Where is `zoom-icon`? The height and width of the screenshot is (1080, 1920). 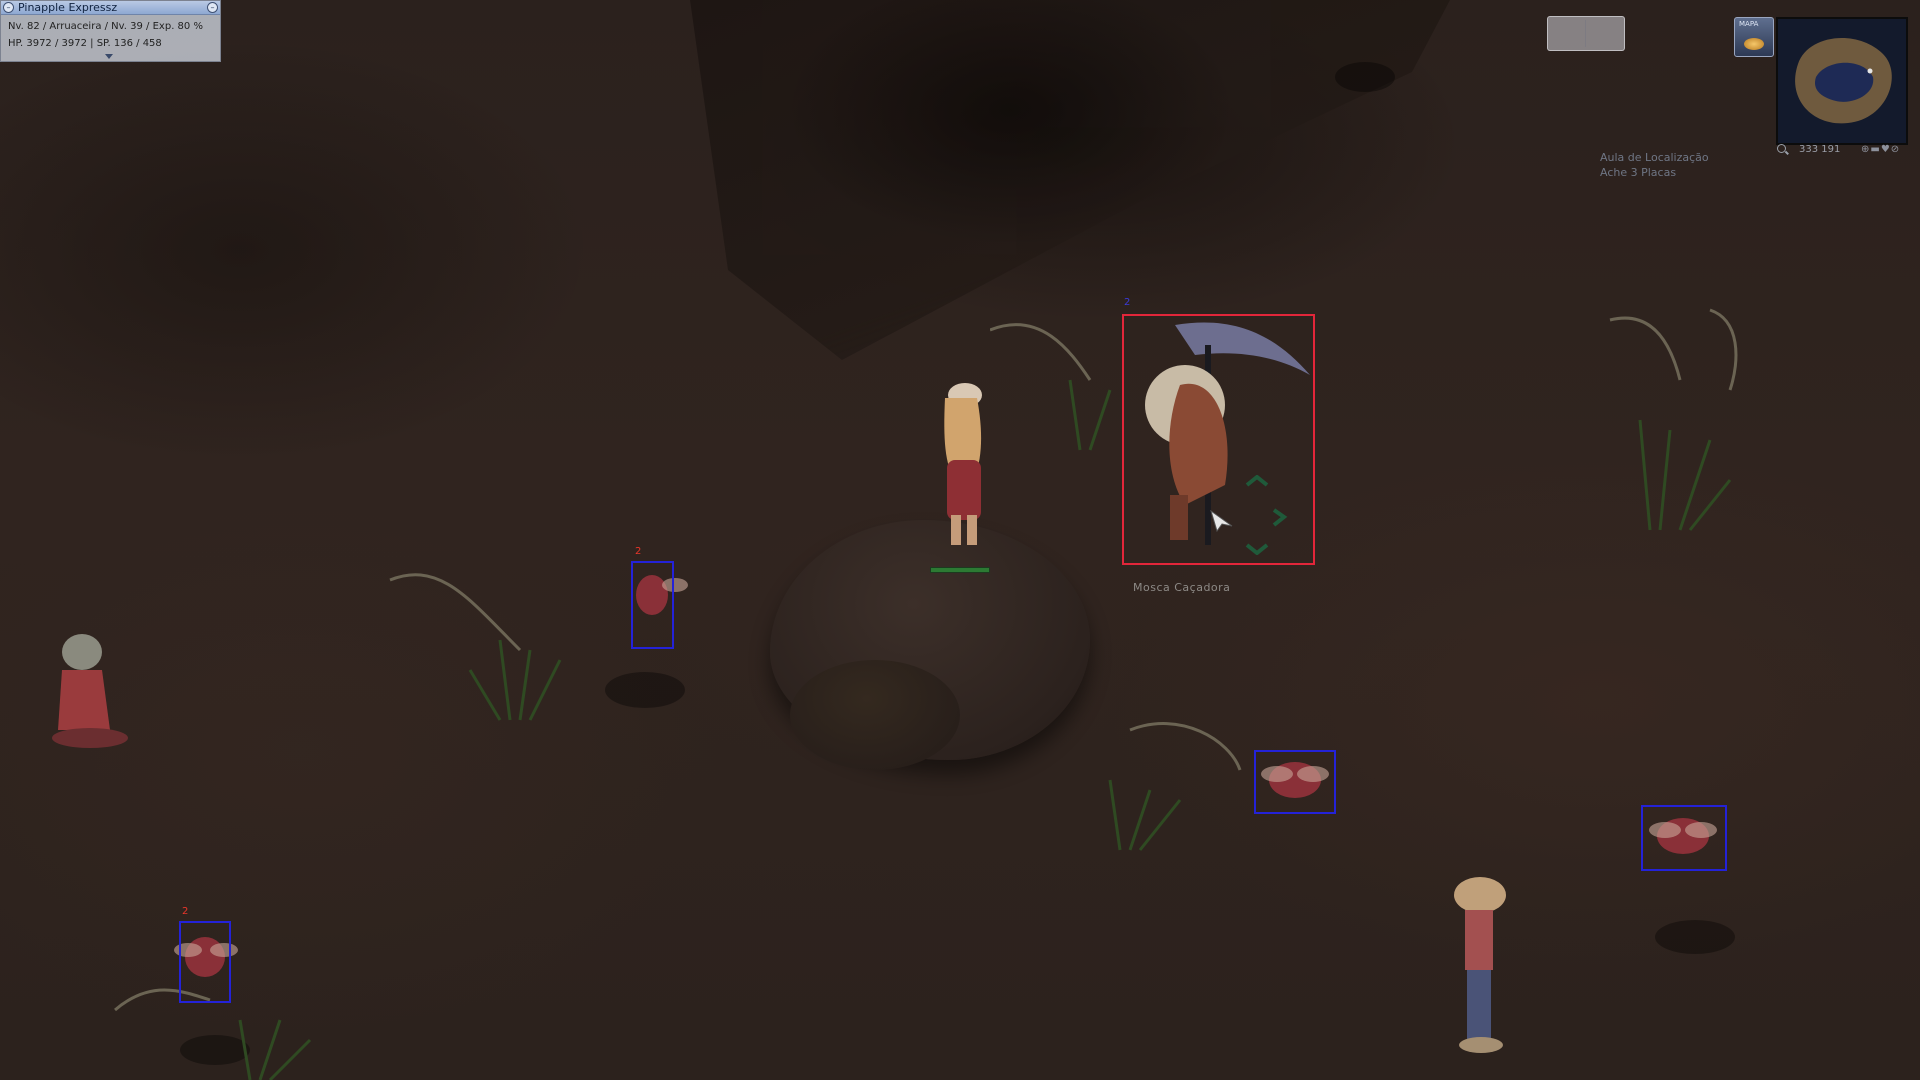 zoom-icon is located at coordinates (1781, 148).